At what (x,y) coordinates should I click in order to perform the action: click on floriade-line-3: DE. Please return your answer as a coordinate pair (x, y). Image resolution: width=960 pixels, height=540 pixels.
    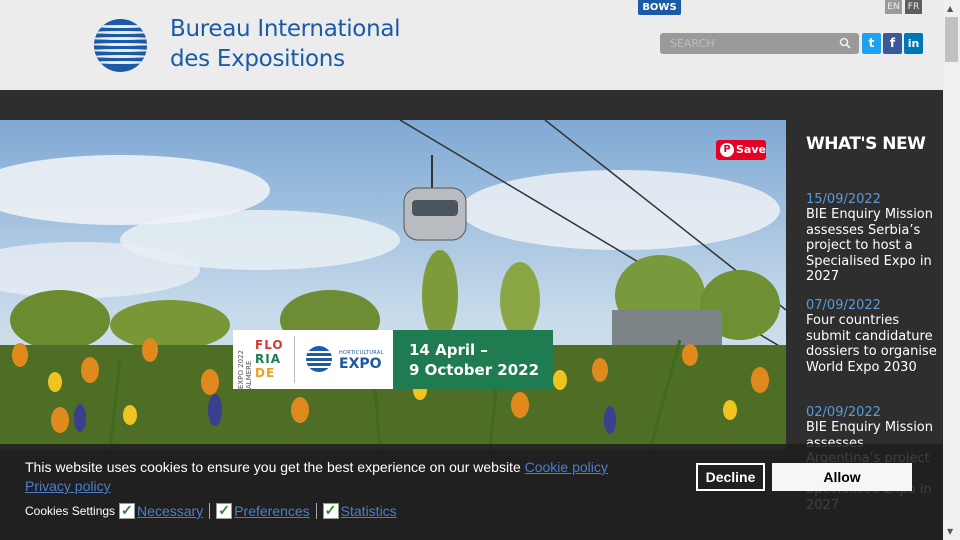
    Looking at the image, I should click on (265, 373).